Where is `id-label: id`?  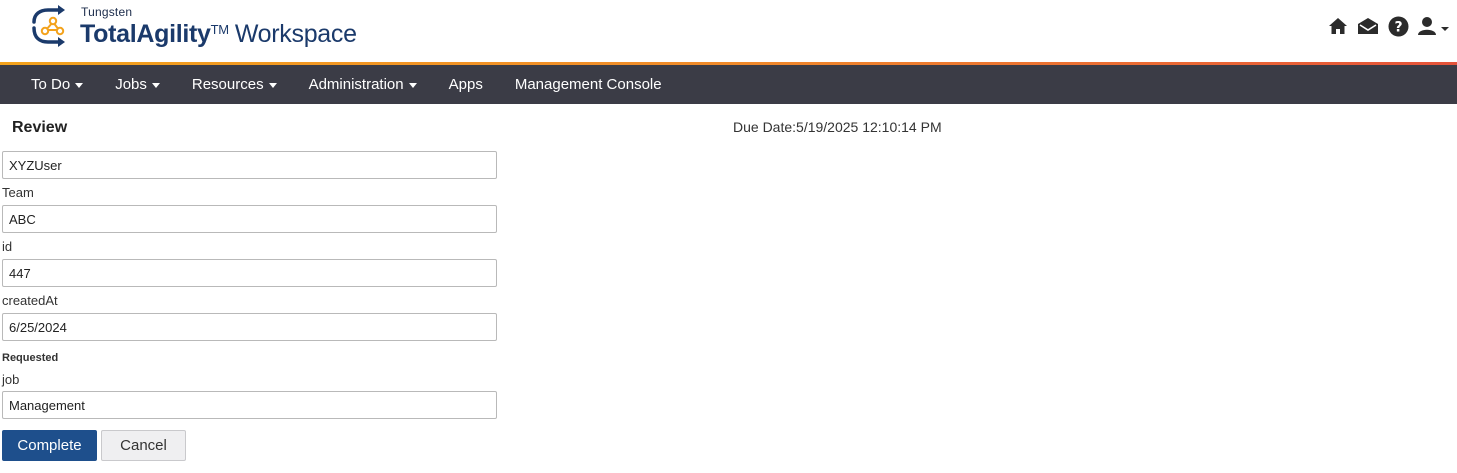 id-label: id is located at coordinates (7, 246).